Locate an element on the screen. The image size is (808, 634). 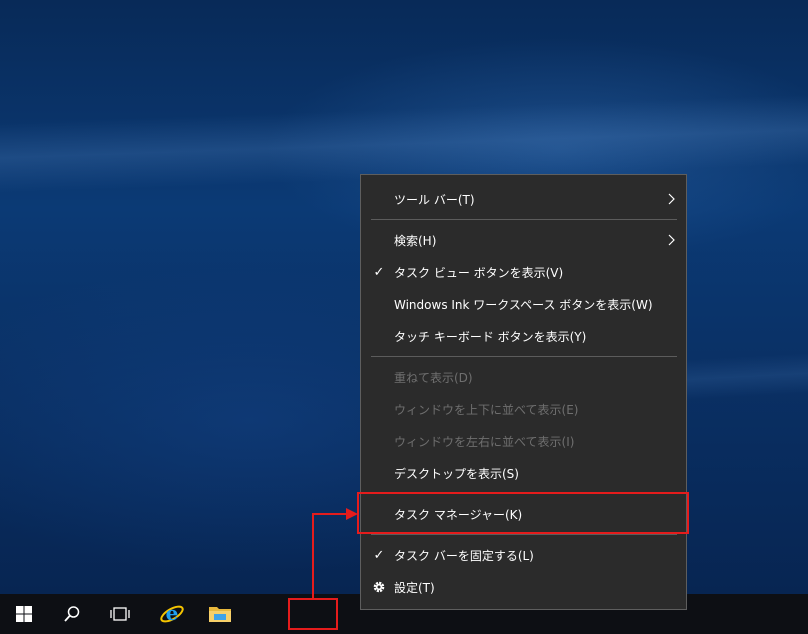
menu-item-show-task-view-button: ✓ タスク ビュー ボタンを表示(V) is located at coordinates (523, 272).